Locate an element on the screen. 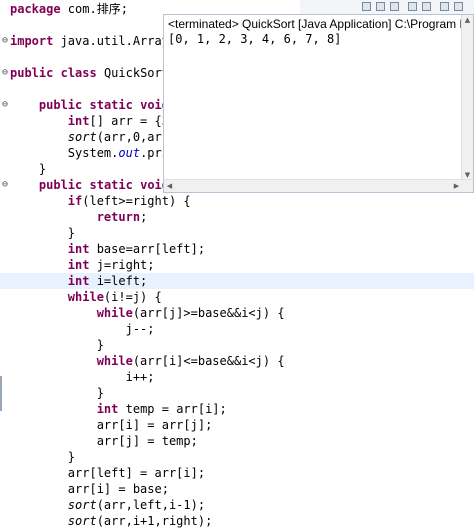  code-token: (left>=right) { is located at coordinates (136, 201).